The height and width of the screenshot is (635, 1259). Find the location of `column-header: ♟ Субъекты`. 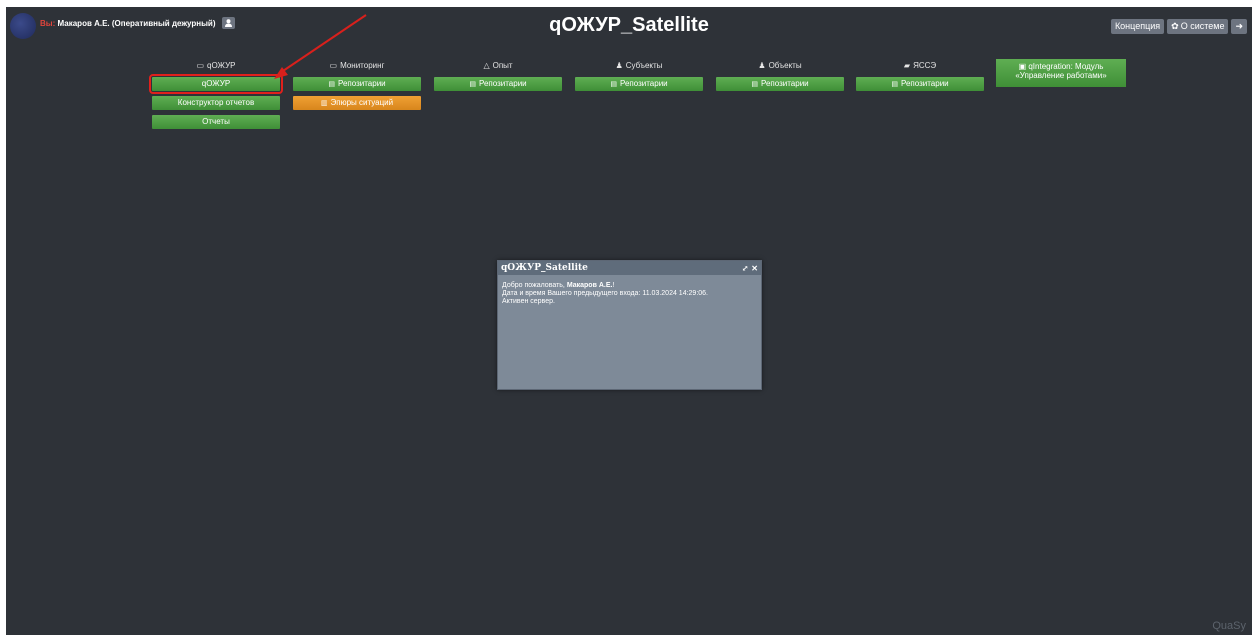

column-header: ♟ Субъекты is located at coordinates (639, 66).